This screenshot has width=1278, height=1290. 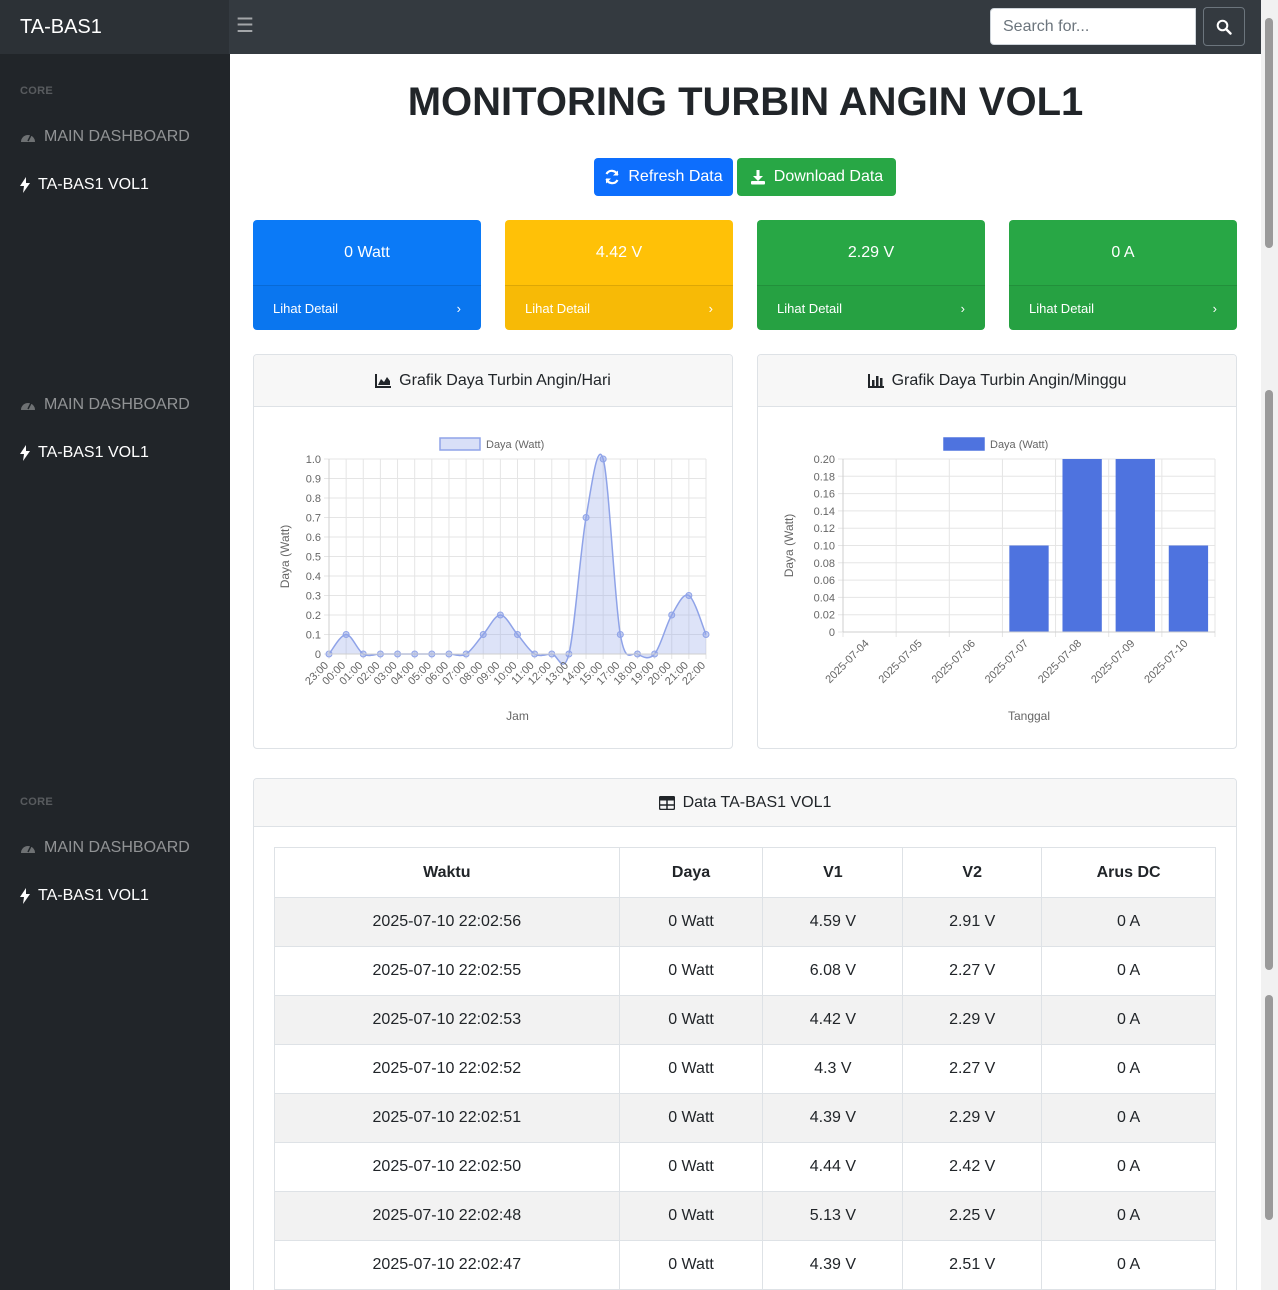 What do you see at coordinates (901, 662) in the screenshot?
I see `x-tick-label: 2025-07-05` at bounding box center [901, 662].